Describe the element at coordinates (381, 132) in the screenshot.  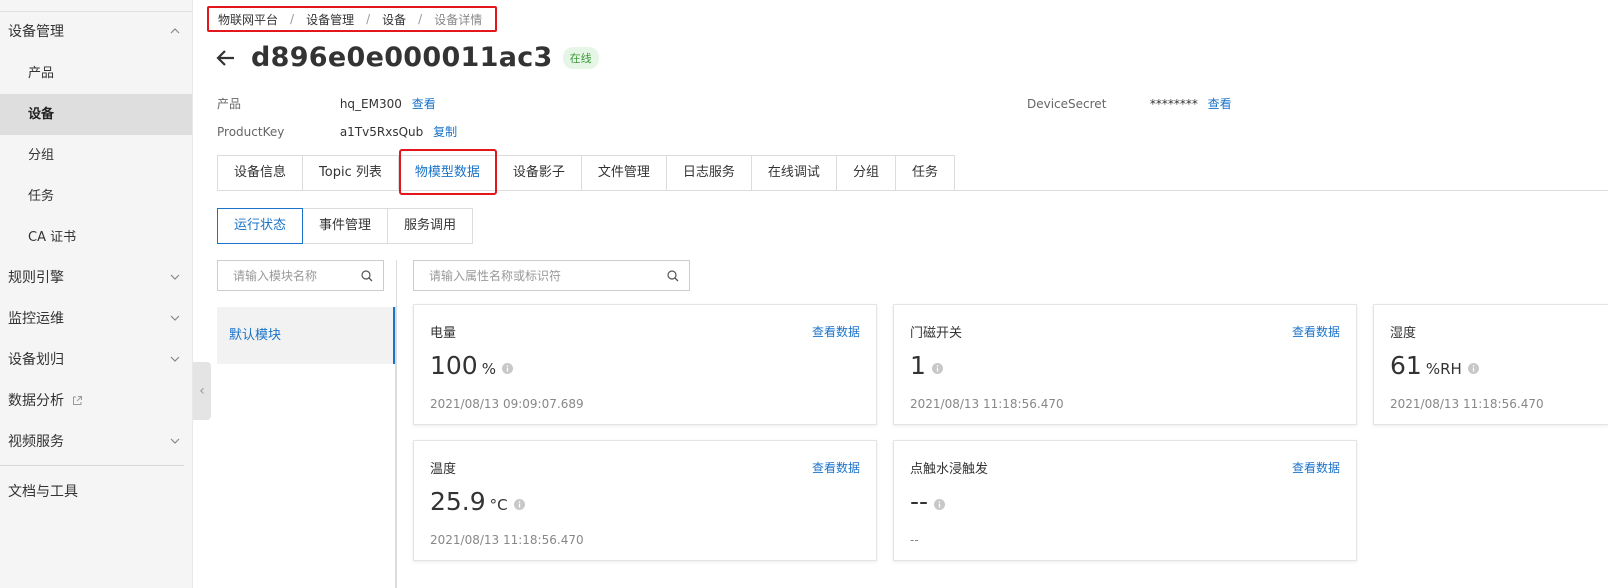
I see `meta-productkey-value: a1Tv5RxsQub` at that location.